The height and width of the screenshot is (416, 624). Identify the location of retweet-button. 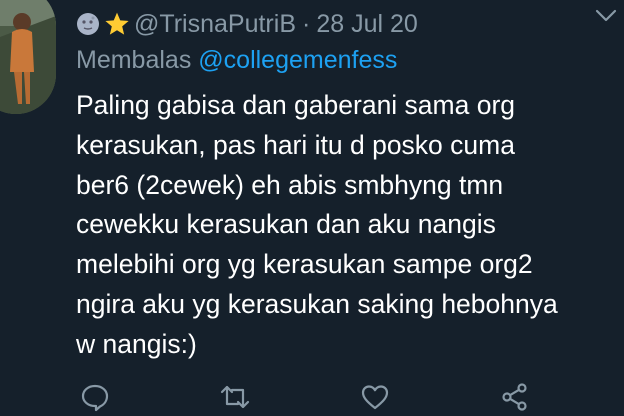
(235, 397).